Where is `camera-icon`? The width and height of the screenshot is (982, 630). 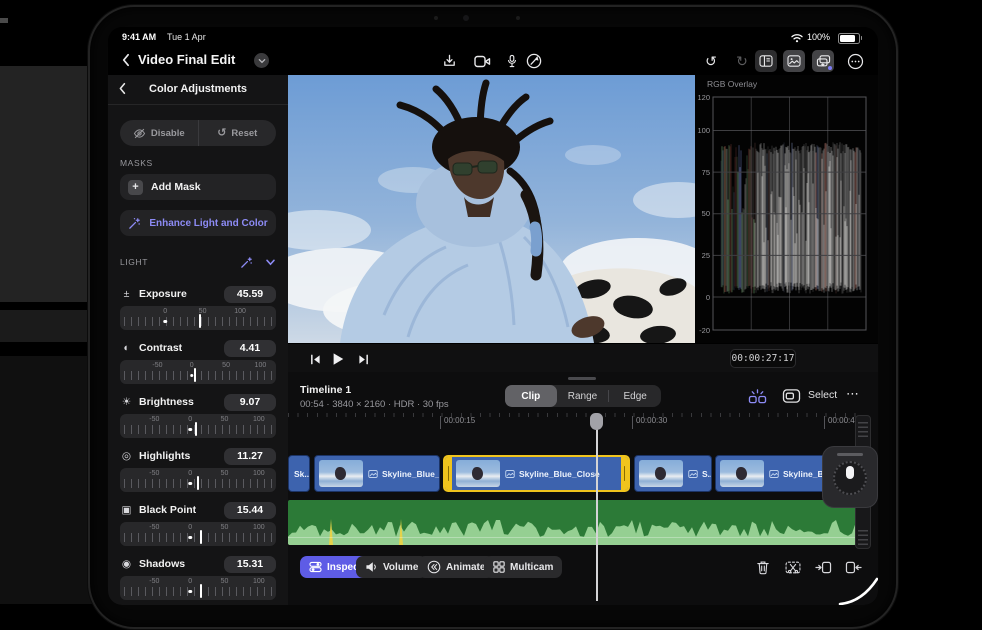 camera-icon is located at coordinates (482, 61).